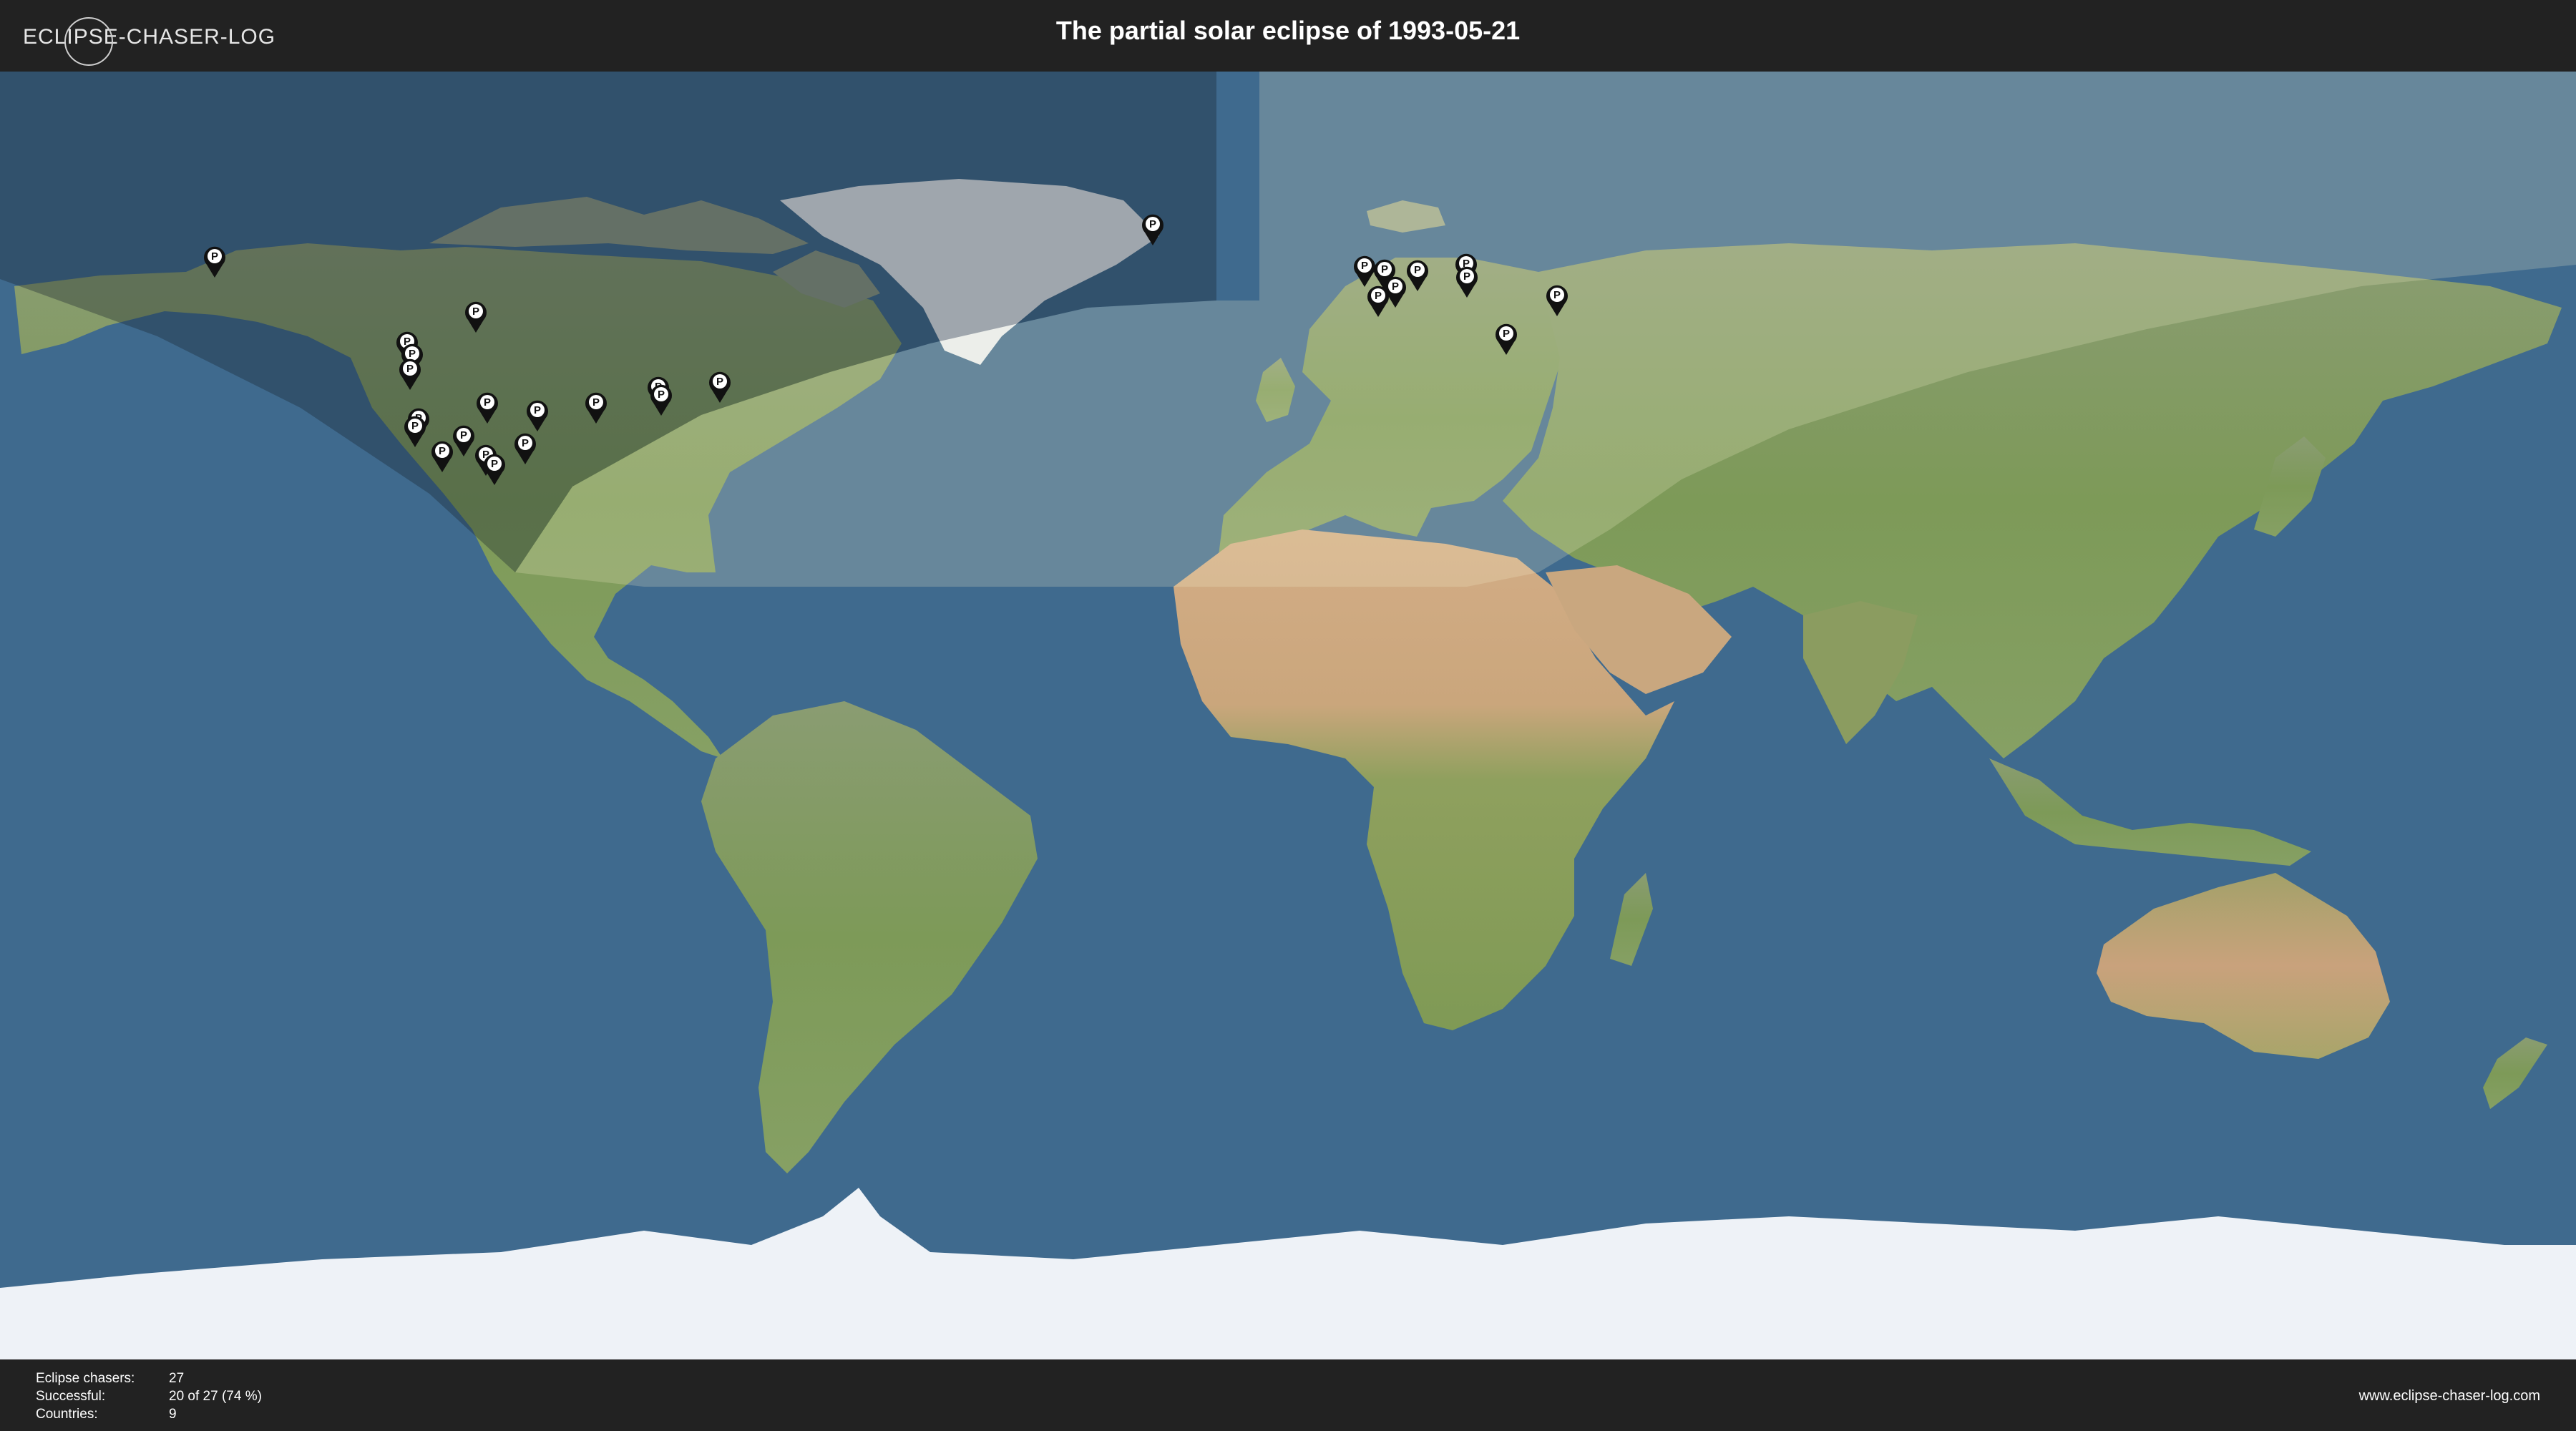 This screenshot has height=1431, width=2576. I want to click on stat-value: 27, so click(177, 1378).